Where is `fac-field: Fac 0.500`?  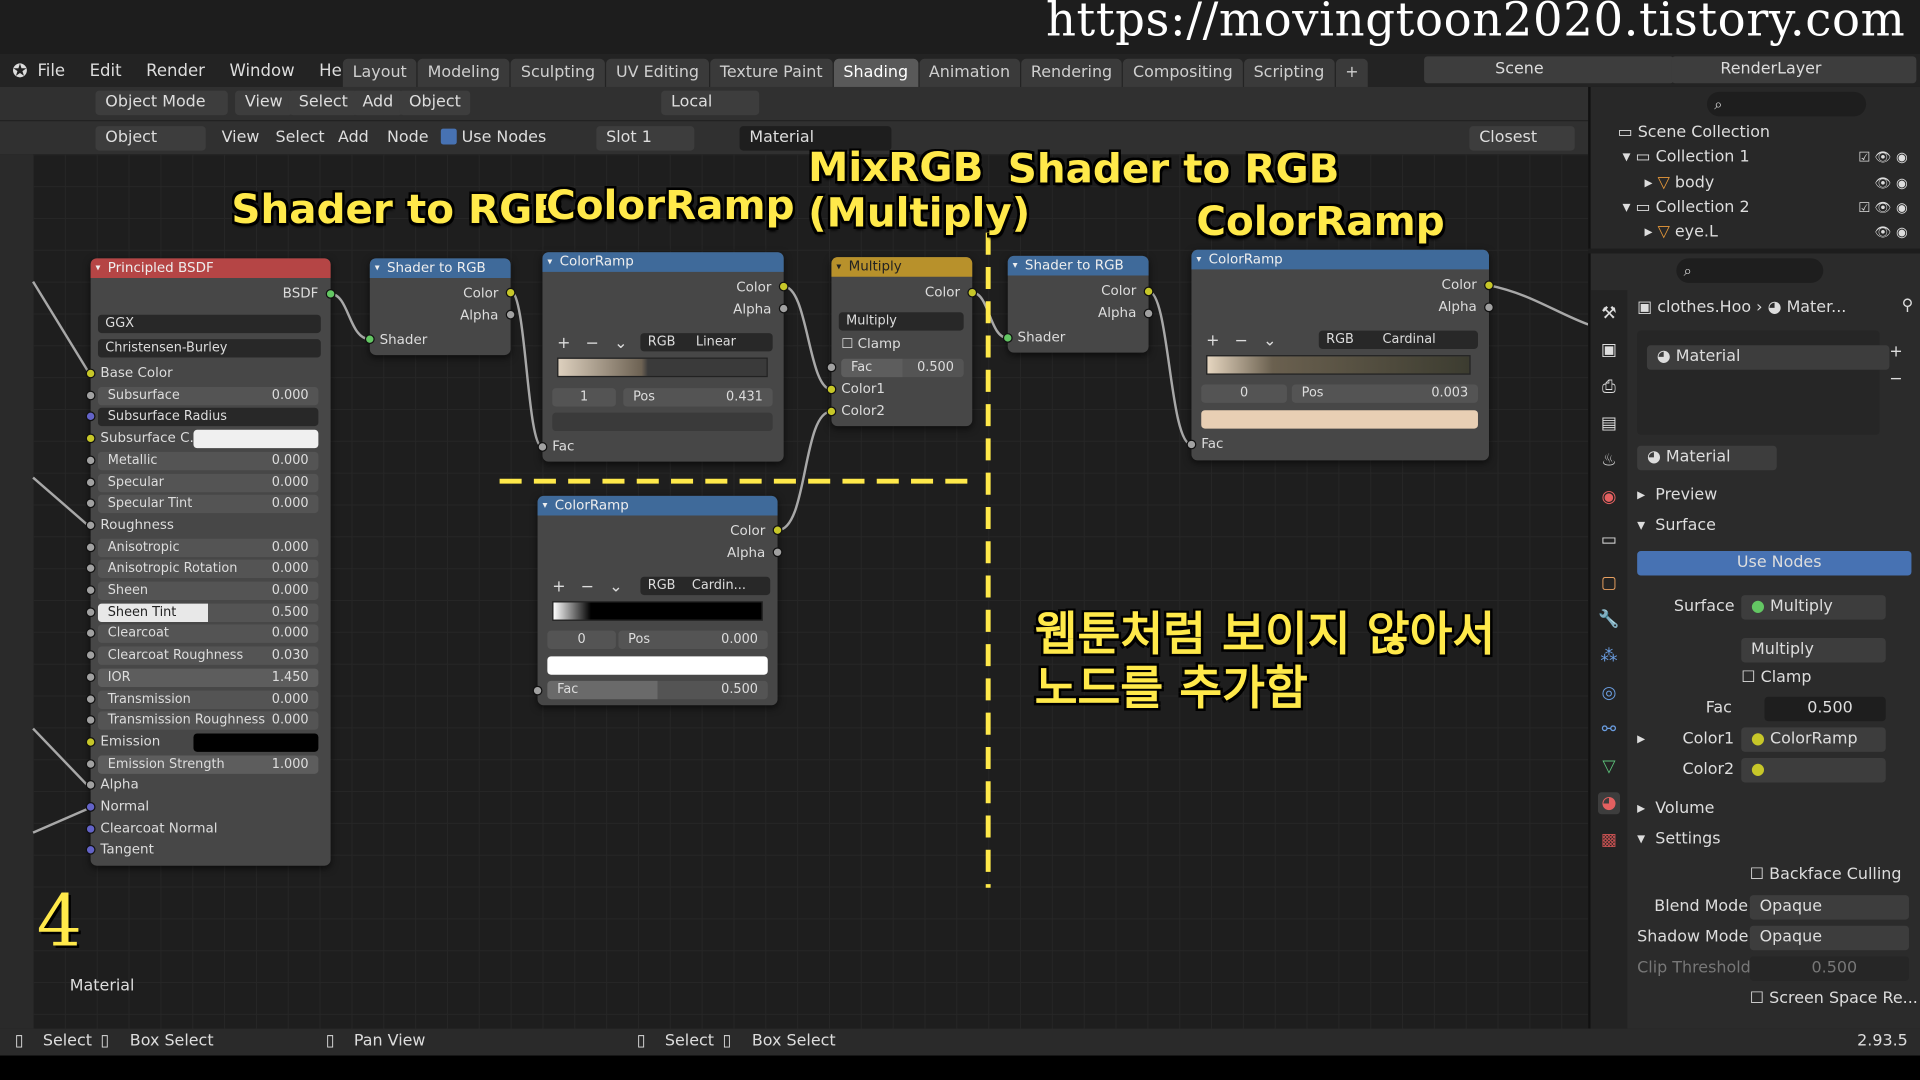
fac-field: Fac 0.500 is located at coordinates (657, 690).